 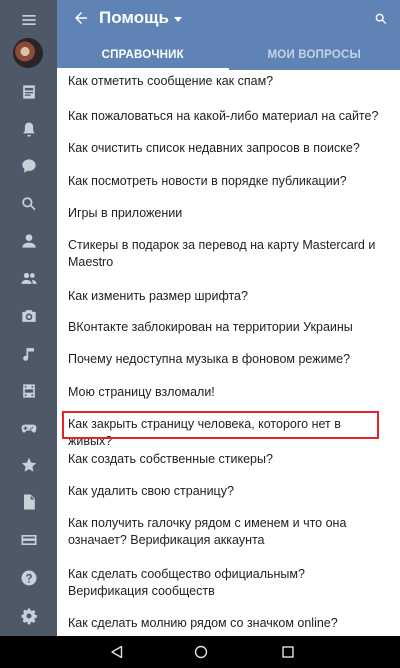 What do you see at coordinates (28, 20) in the screenshot?
I see `menu-icon` at bounding box center [28, 20].